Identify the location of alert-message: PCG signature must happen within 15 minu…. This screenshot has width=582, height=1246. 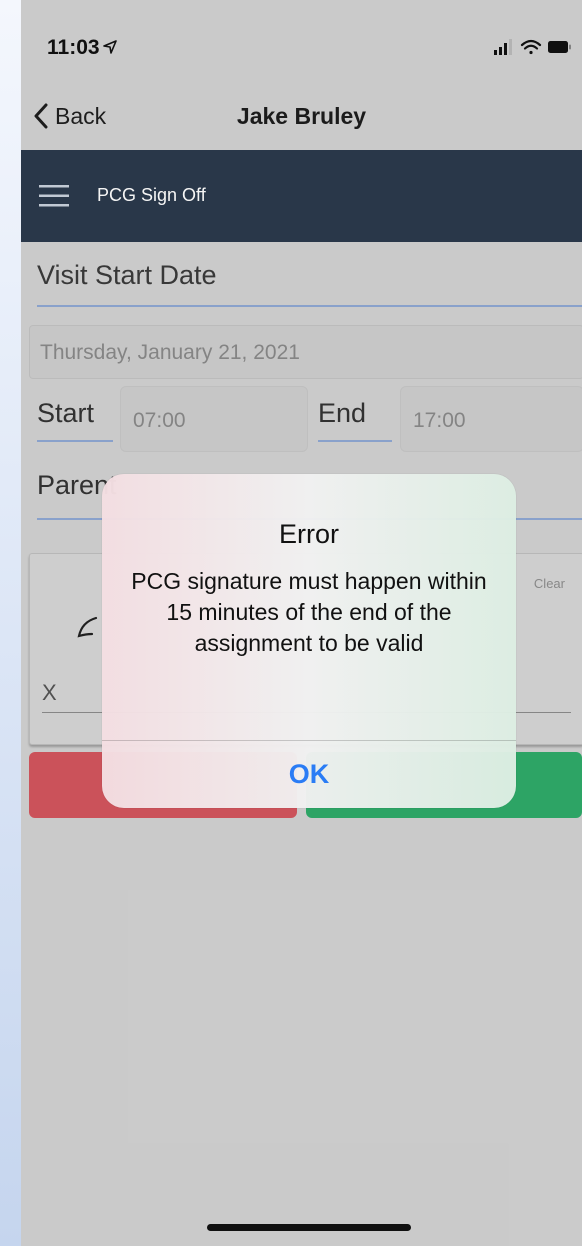
(309, 612).